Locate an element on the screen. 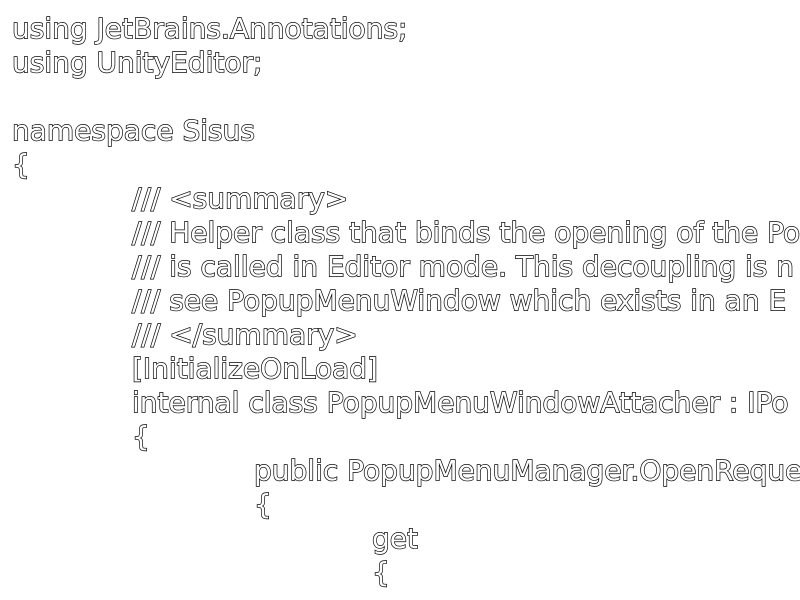 This screenshot has width=800, height=600. code-line-11: [InitializeOnLoad] is located at coordinates (254, 368).